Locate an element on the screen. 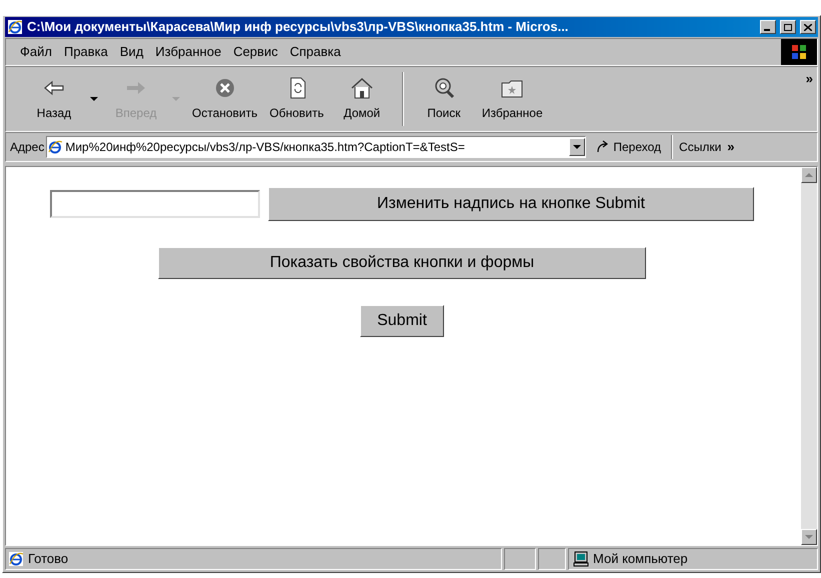 The width and height of the screenshot is (821, 578). caret-icon is located at coordinates (577, 147).